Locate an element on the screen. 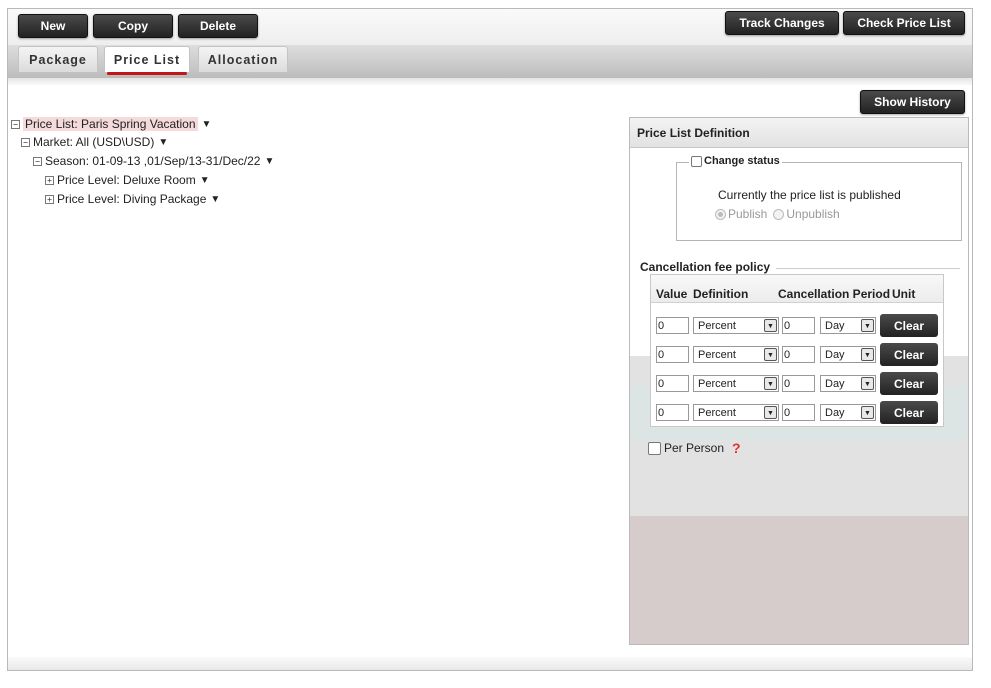 The image size is (991, 688). panel-title: Price List Definition is located at coordinates (799, 133).